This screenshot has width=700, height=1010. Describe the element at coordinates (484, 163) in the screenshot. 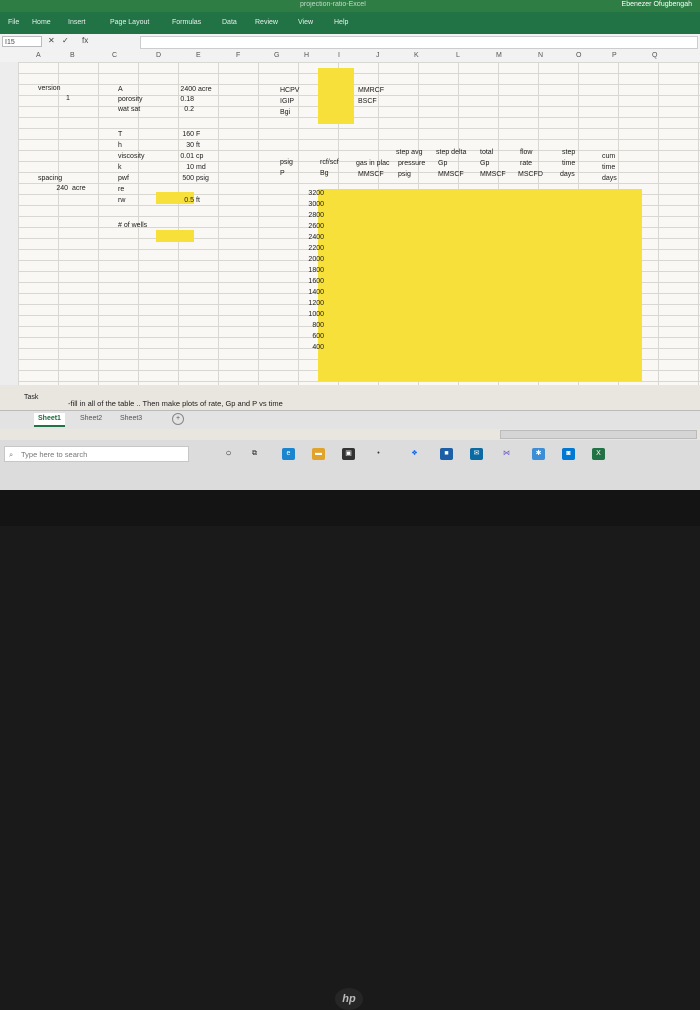

I see `hdr-total-gp: Gp` at that location.